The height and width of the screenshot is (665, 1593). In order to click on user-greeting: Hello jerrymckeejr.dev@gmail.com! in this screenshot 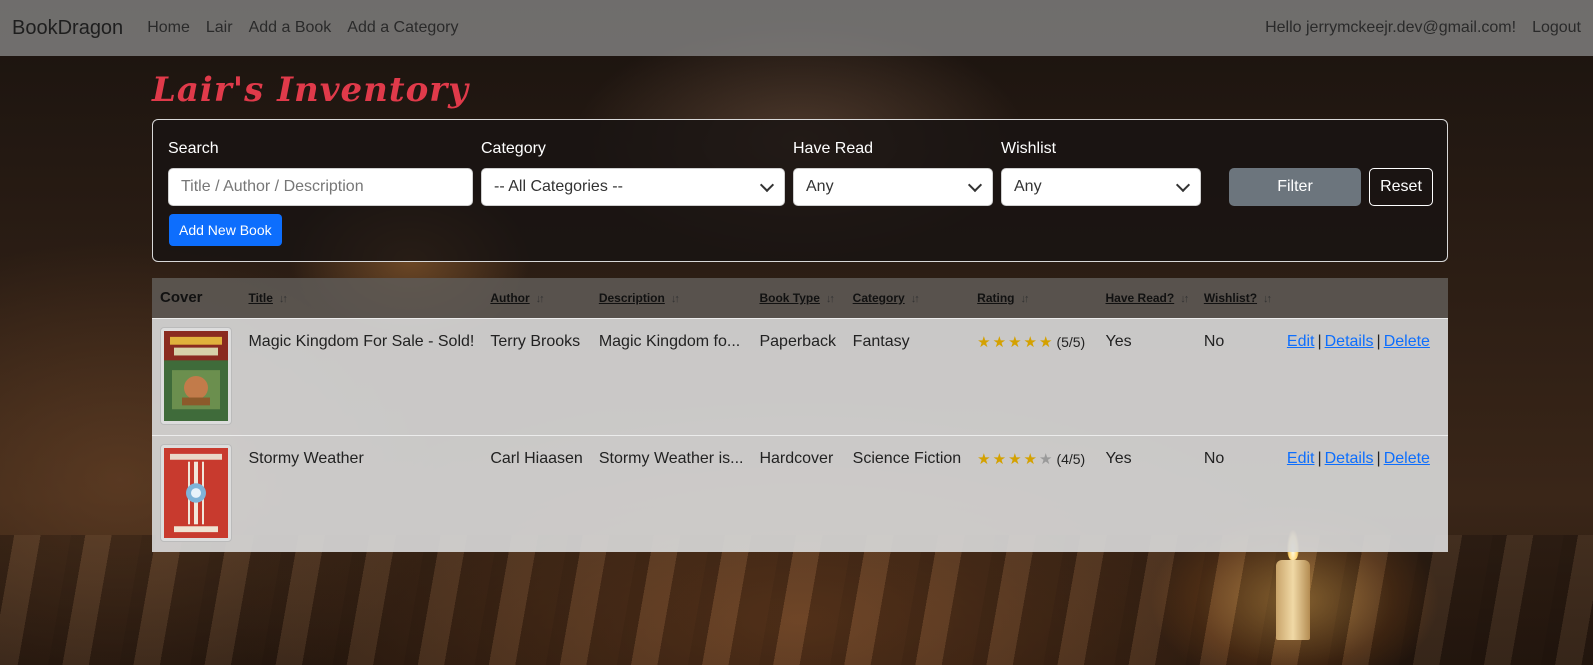, I will do `click(1391, 27)`.